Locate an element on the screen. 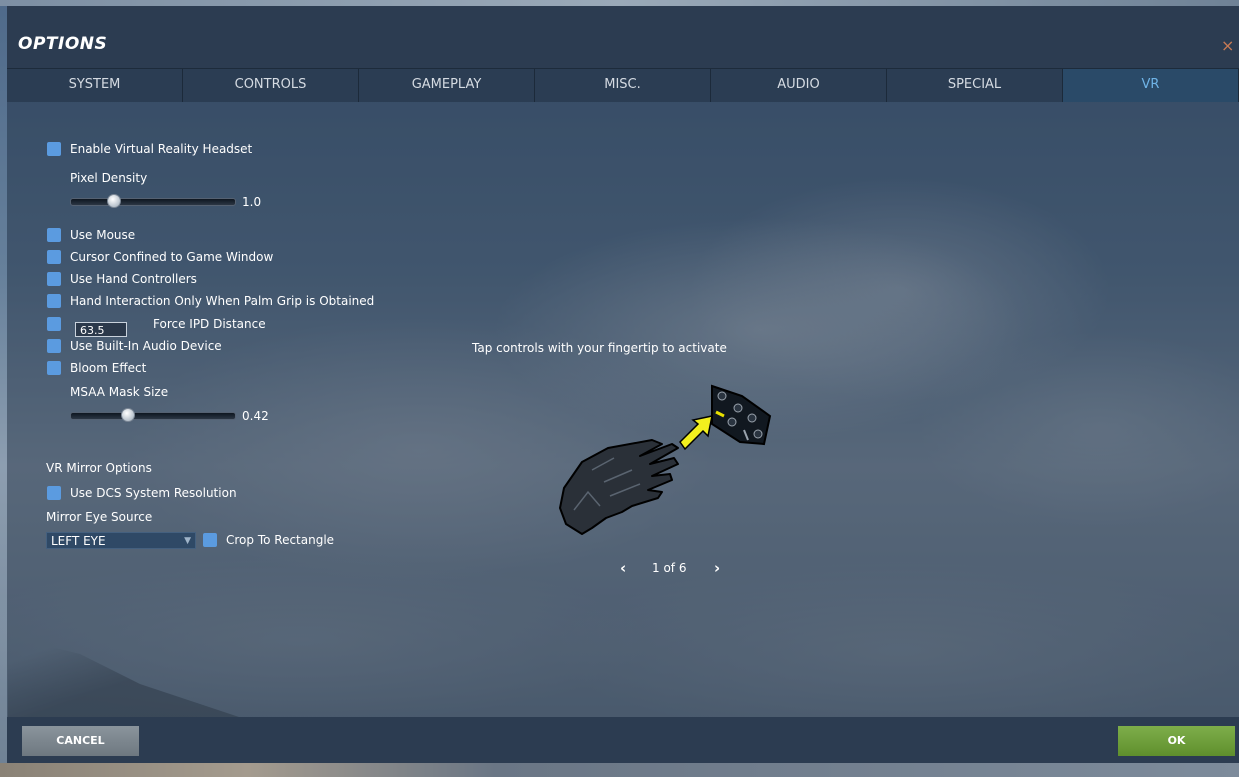 The image size is (1239, 777). hand-controllers-label: Use Hand Controllers is located at coordinates (133, 279).